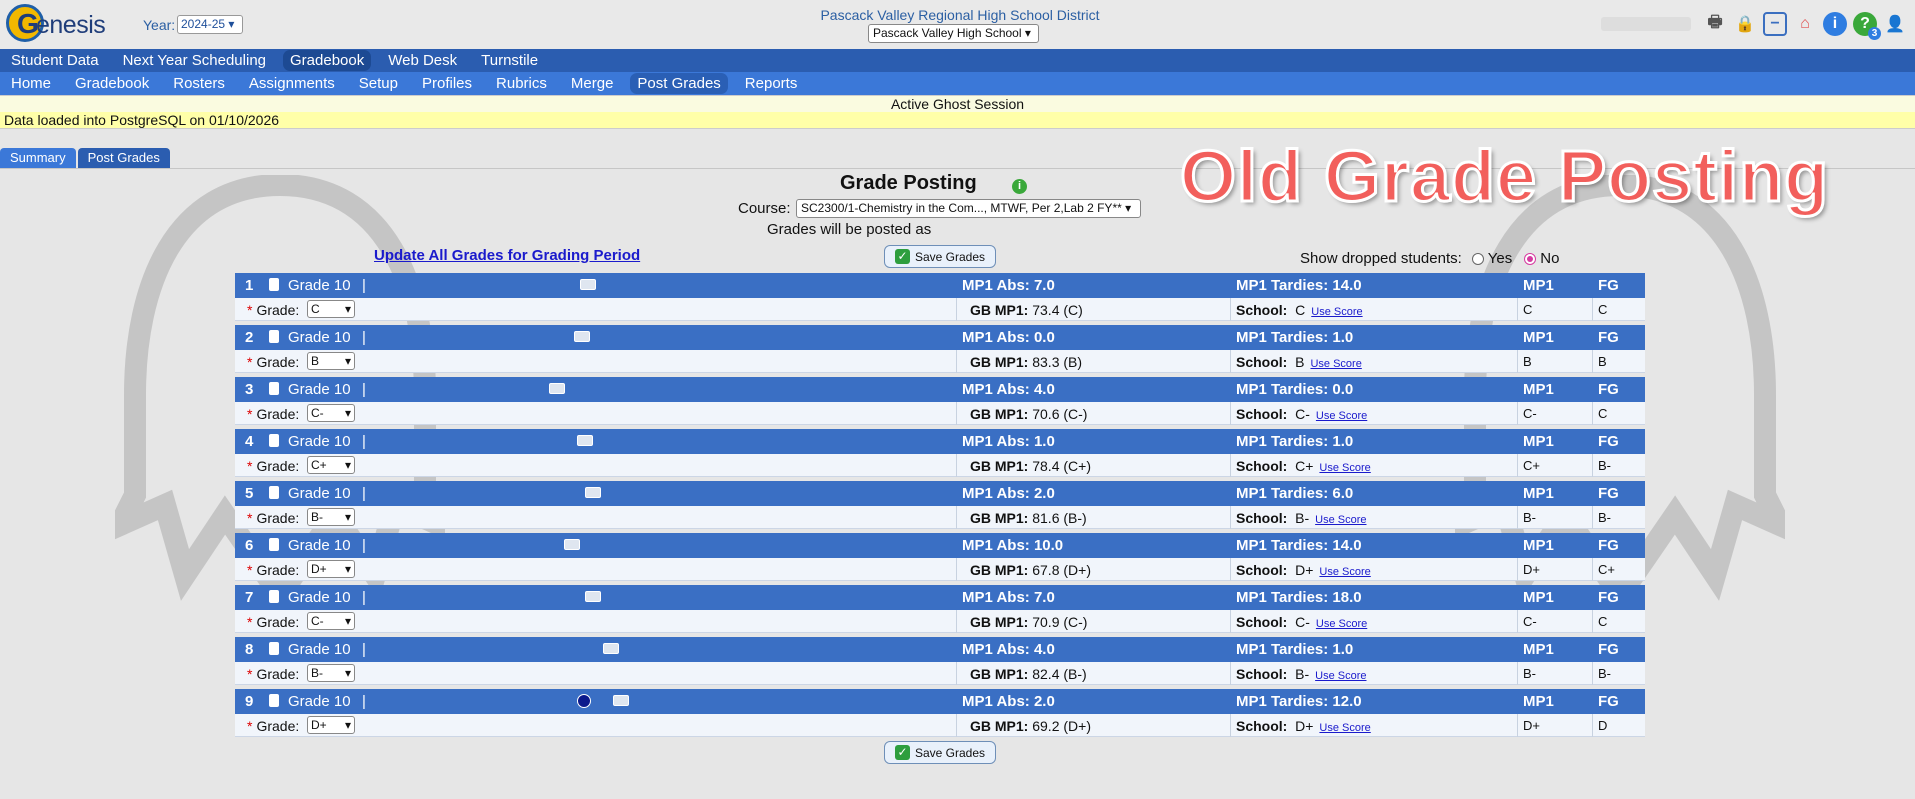 This screenshot has height=799, width=1915. I want to click on submenu-setup: Setup, so click(378, 83).